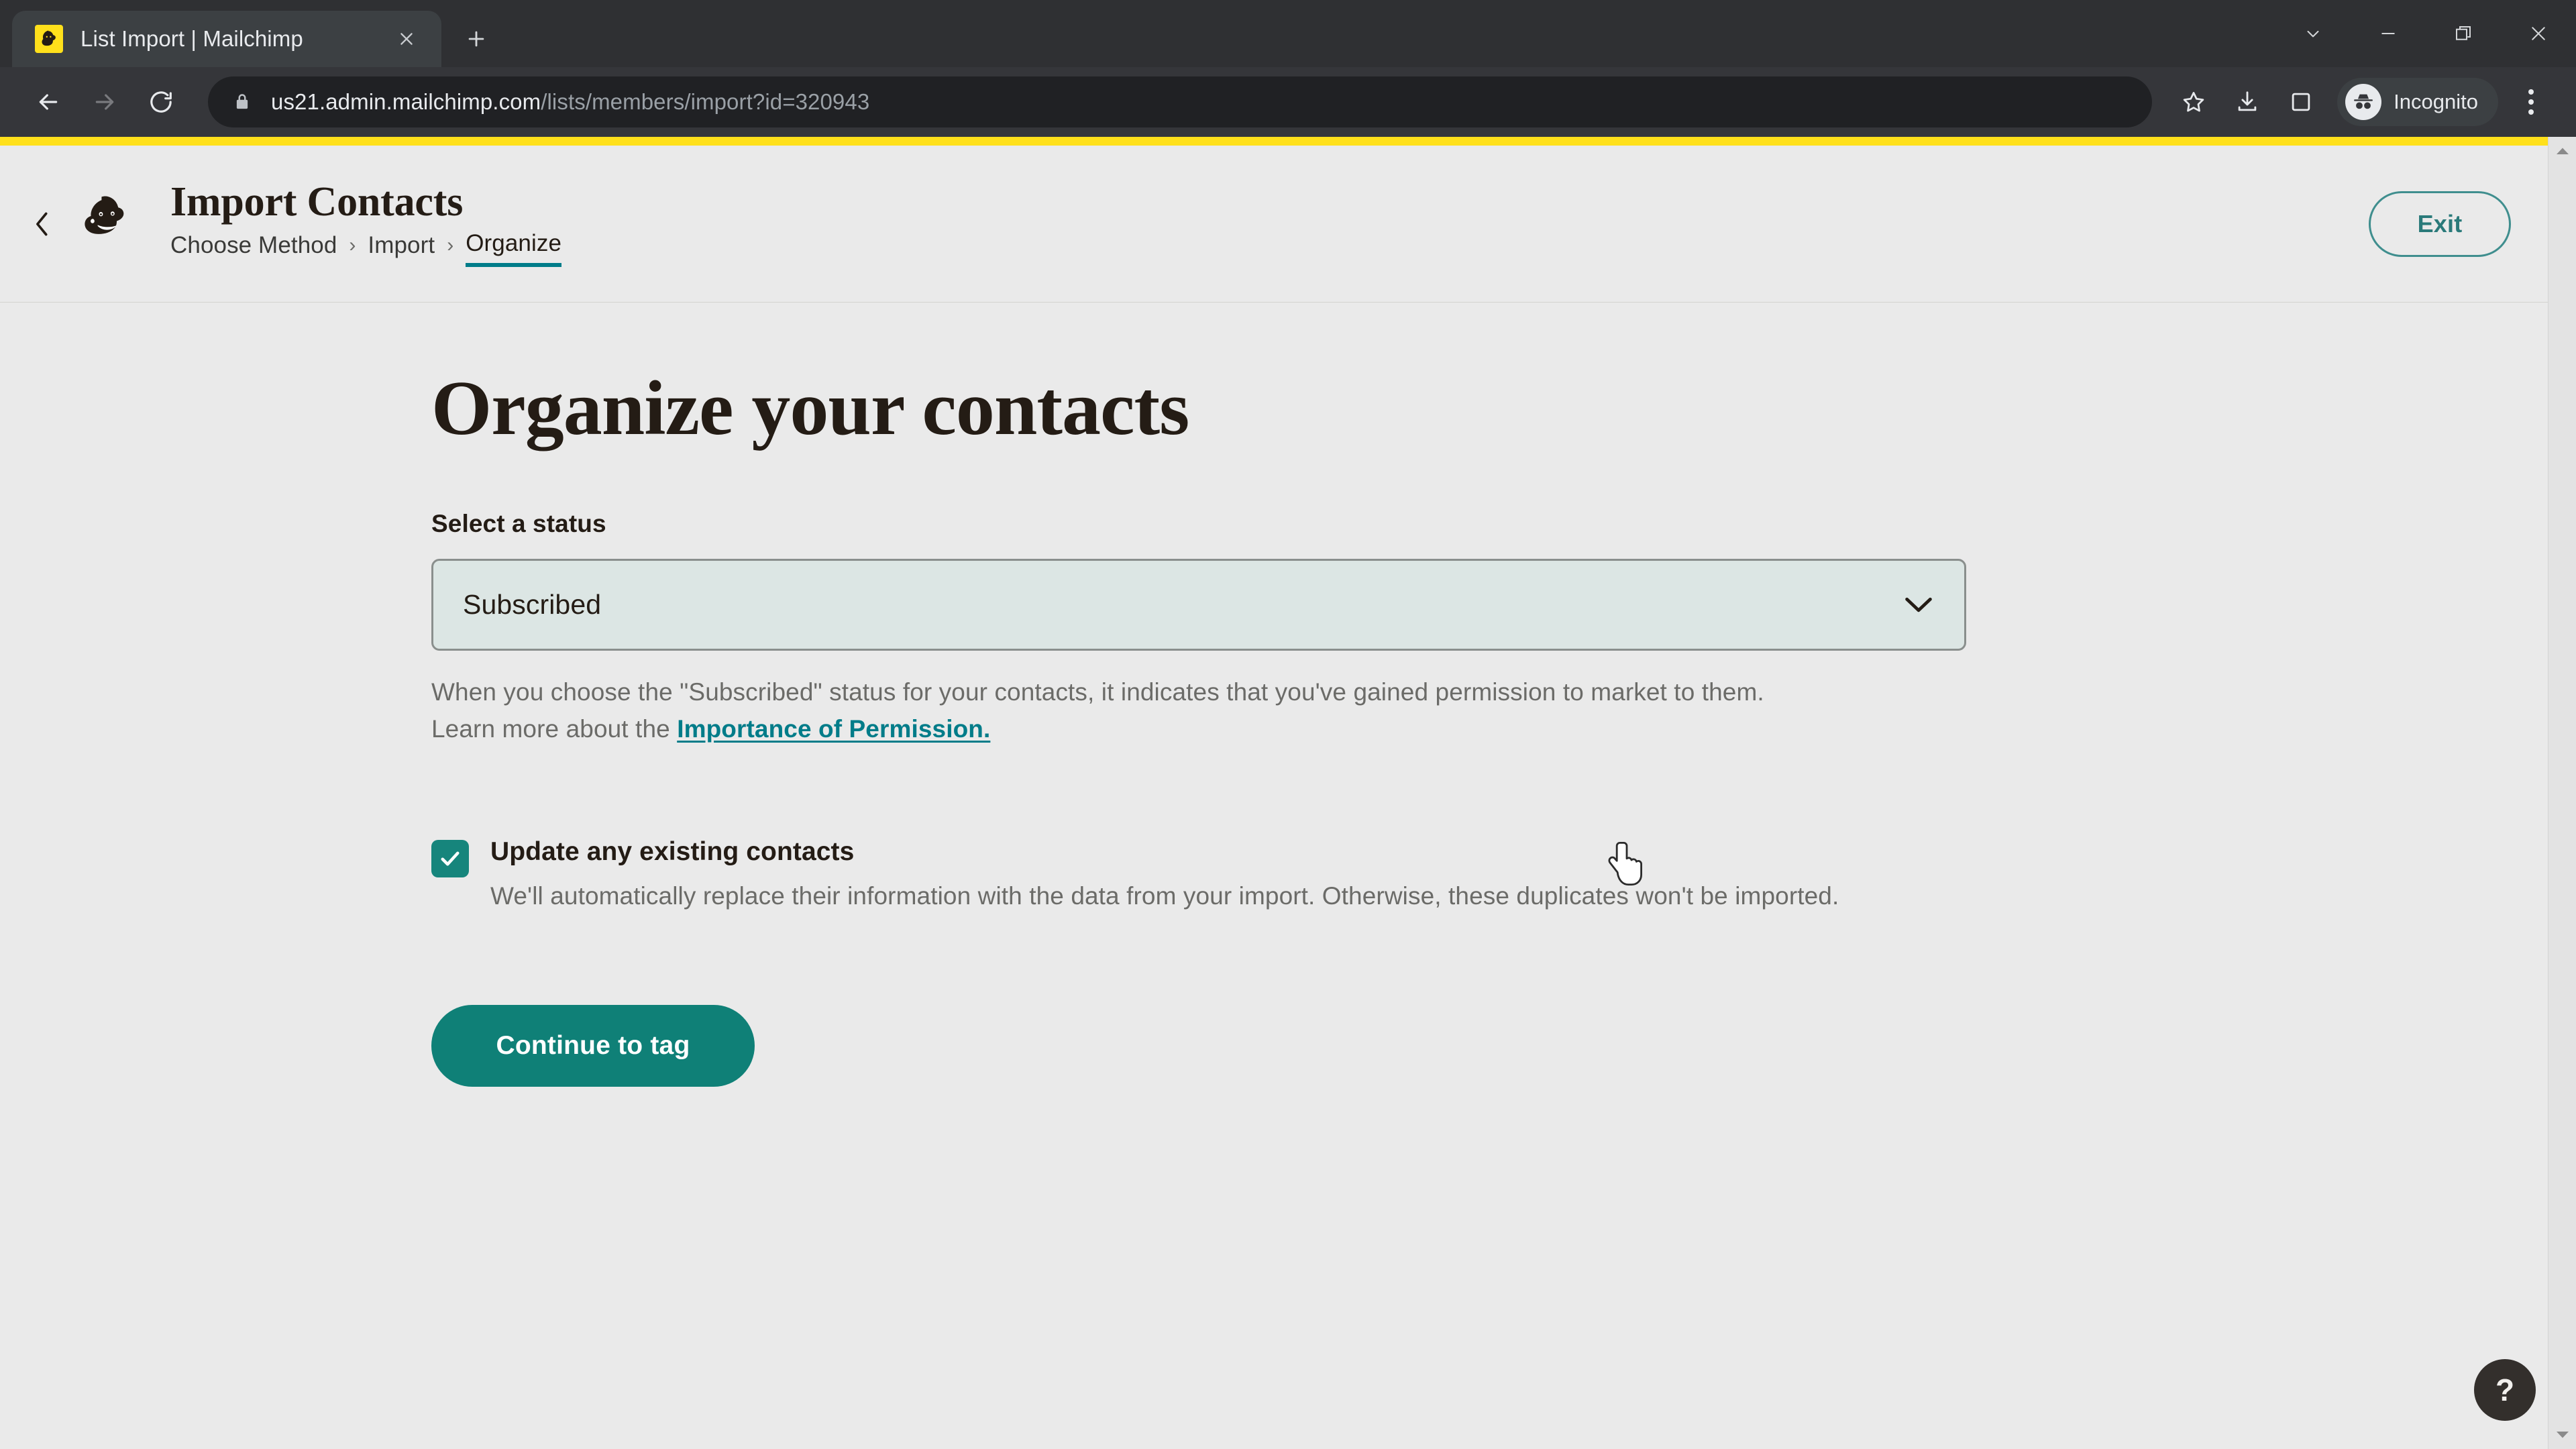 This screenshot has width=2576, height=1449. Describe the element at coordinates (317, 201) in the screenshot. I see `page-title: Import Contacts` at that location.